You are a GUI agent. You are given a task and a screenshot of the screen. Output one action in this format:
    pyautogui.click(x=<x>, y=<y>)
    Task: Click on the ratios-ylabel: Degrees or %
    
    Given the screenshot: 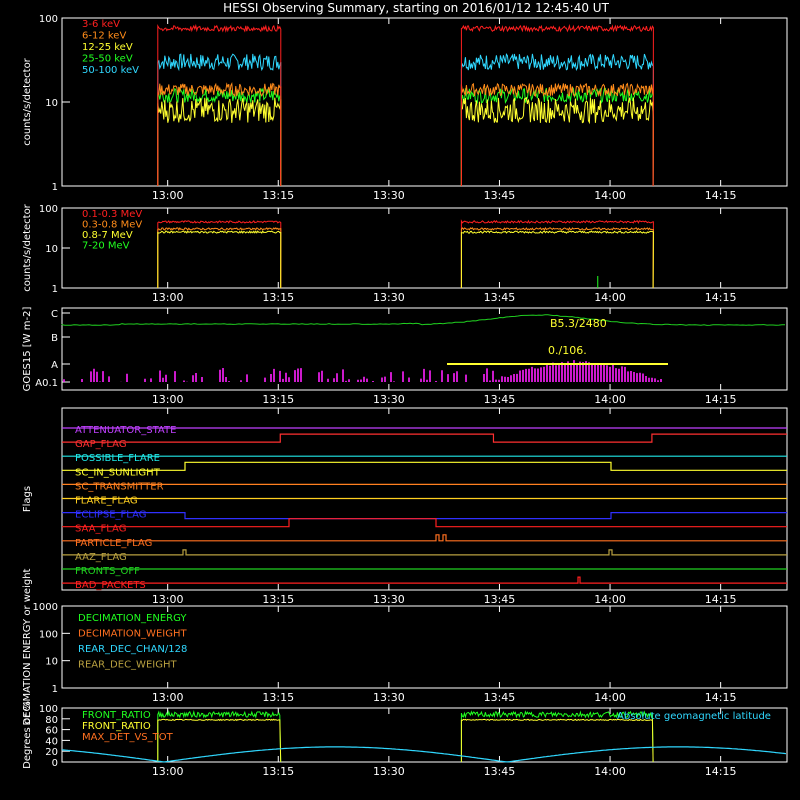 What is the action you would take?
    pyautogui.click(x=27, y=735)
    